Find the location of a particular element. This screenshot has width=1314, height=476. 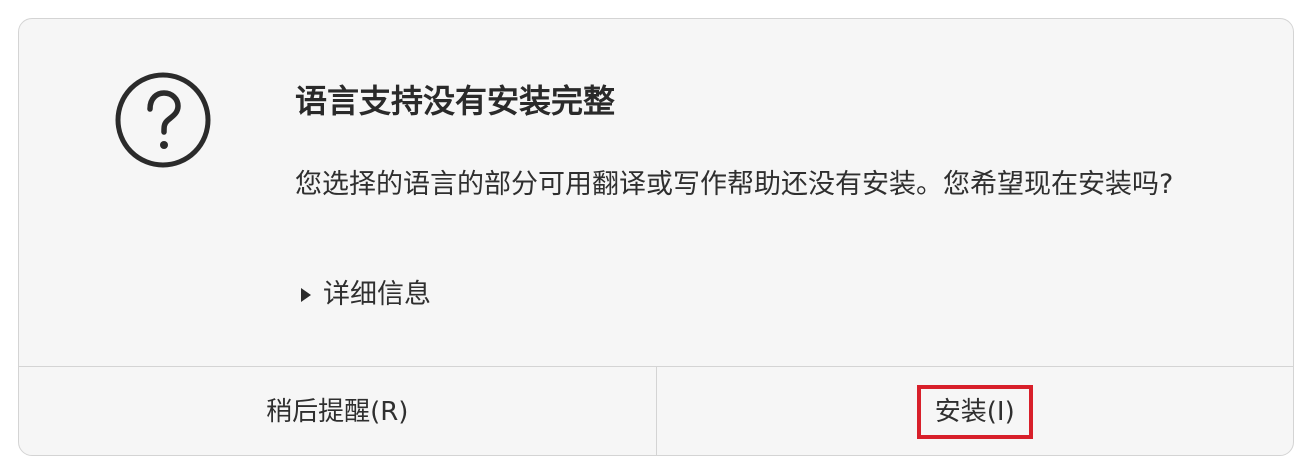

remind-later-label: 稍后提醒(R) is located at coordinates (337, 412).